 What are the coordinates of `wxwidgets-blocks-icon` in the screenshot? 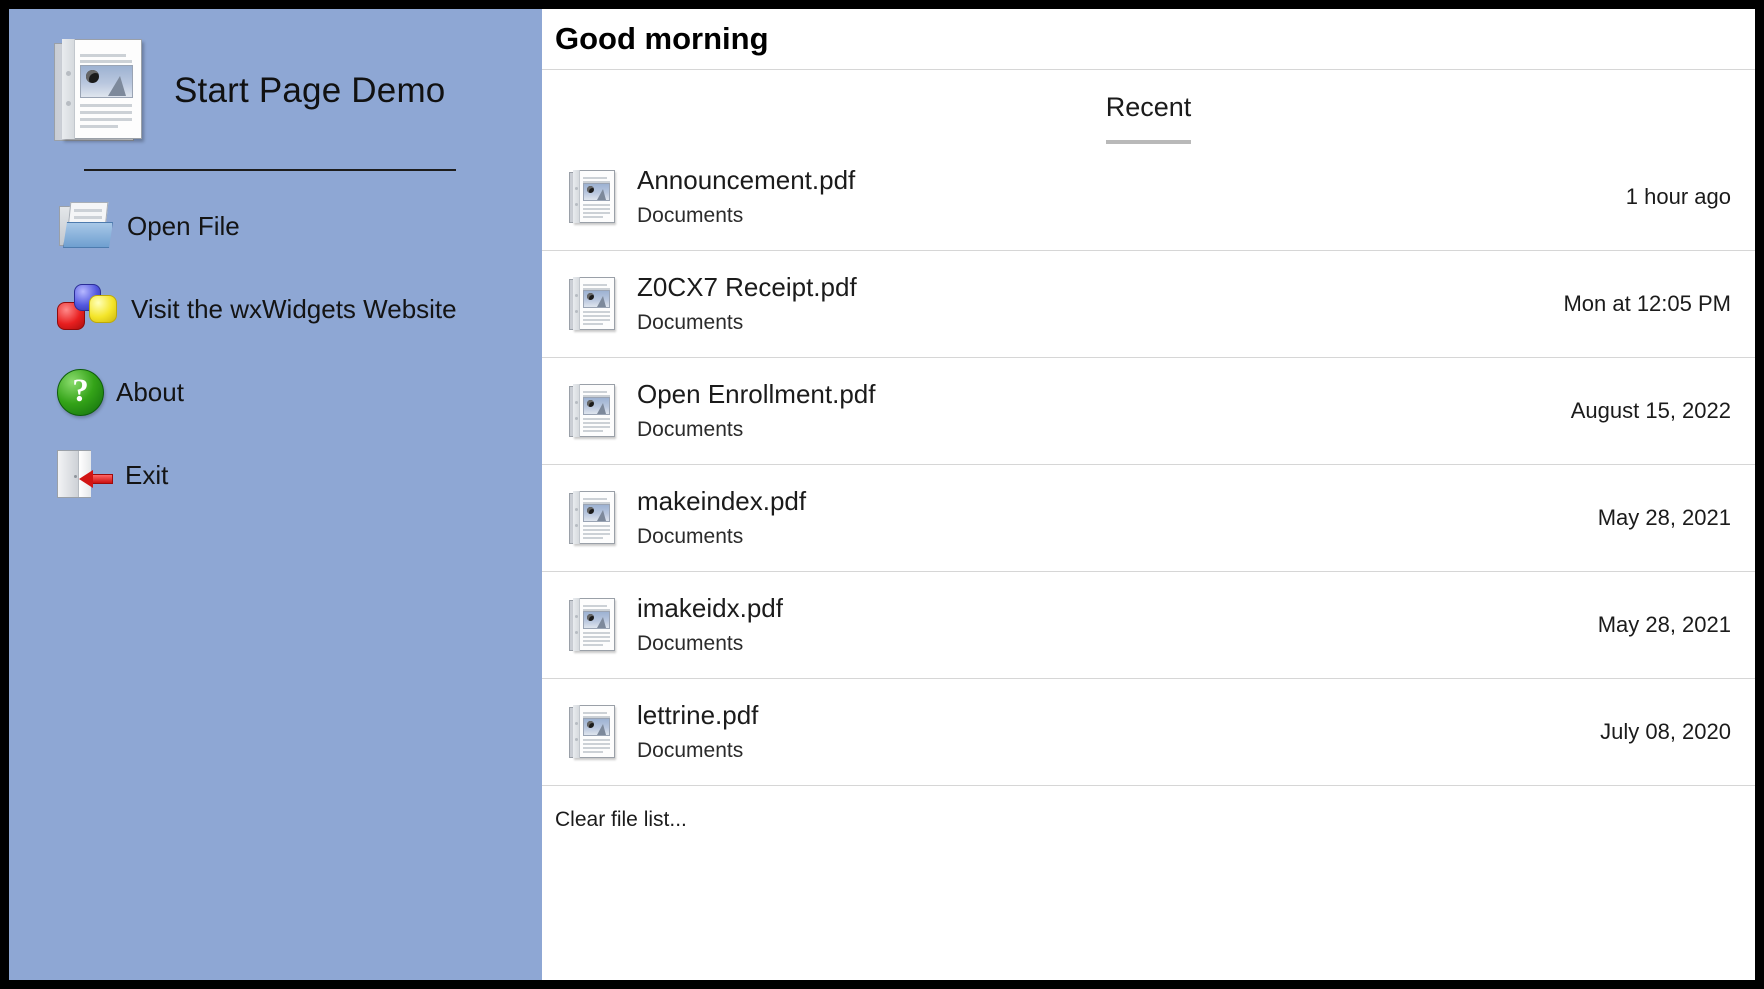 It's located at (88, 309).